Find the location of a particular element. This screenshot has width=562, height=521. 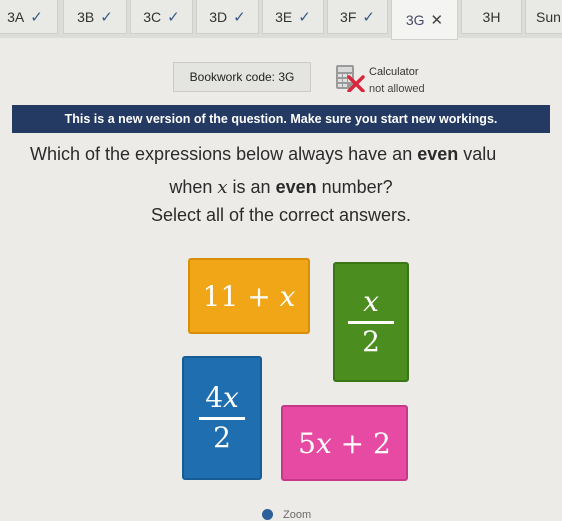

answer-5x-plus-2: 5x + 2 is located at coordinates (344, 443).